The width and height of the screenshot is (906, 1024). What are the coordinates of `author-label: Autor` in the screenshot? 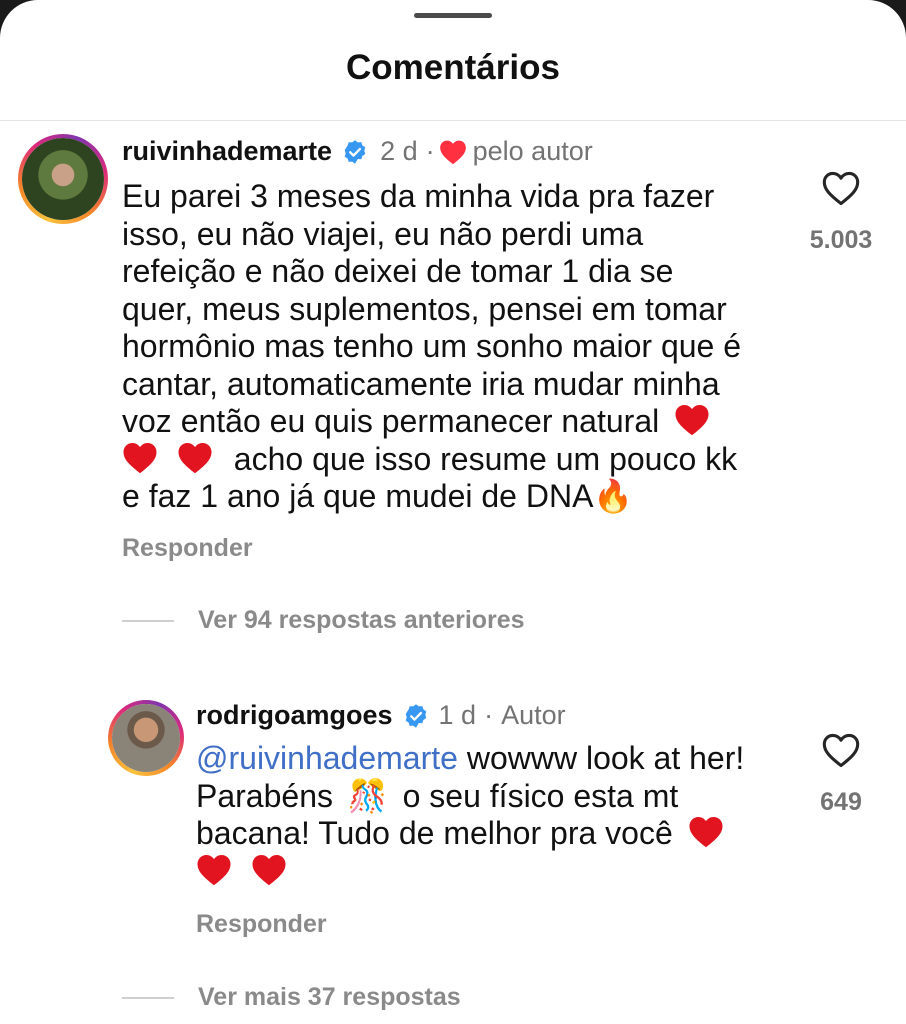 It's located at (533, 715).